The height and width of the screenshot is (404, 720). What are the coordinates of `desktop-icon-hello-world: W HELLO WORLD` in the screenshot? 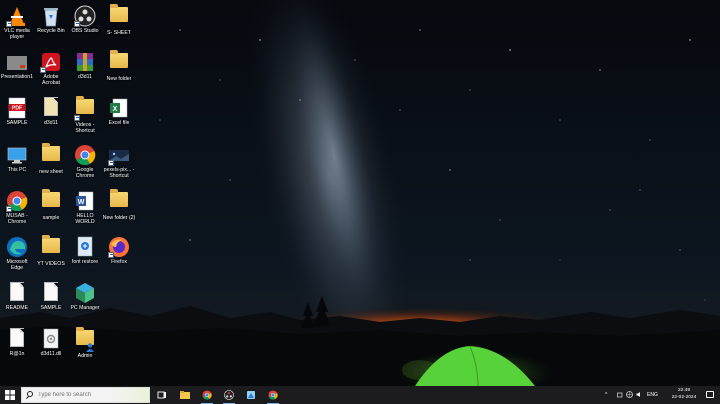 It's located at (85, 206).